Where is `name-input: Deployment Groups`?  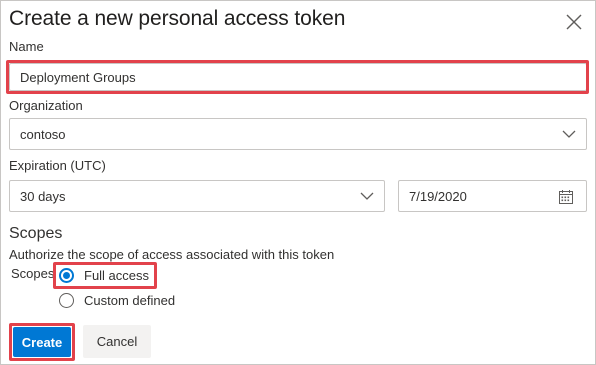
name-input: Deployment Groups is located at coordinates (298, 77).